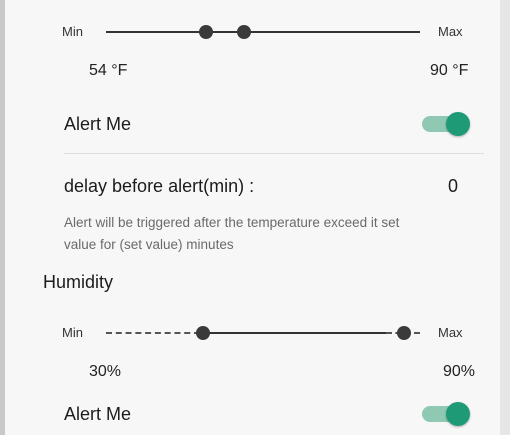  I want to click on delay-label: delay before alert(min) :, so click(159, 186).